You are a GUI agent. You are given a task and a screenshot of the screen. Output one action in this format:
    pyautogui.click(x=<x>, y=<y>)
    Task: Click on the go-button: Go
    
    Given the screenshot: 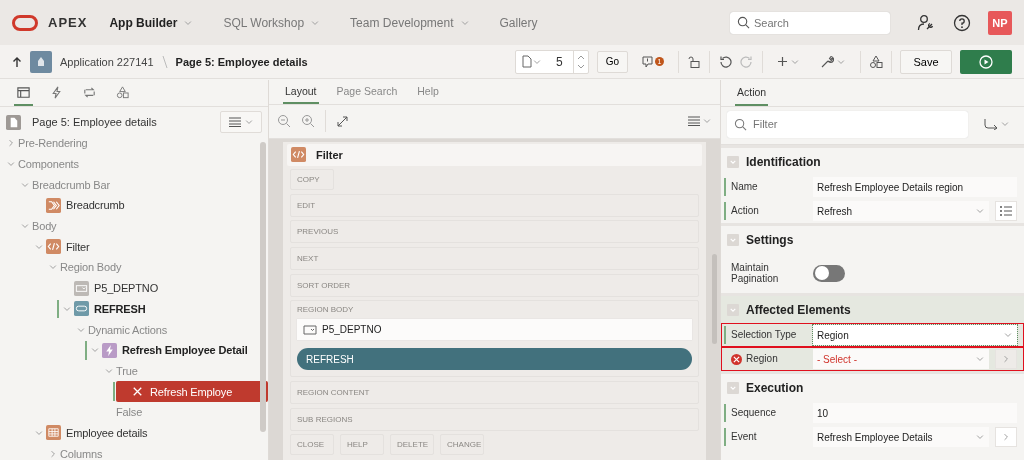 What is the action you would take?
    pyautogui.click(x=612, y=61)
    